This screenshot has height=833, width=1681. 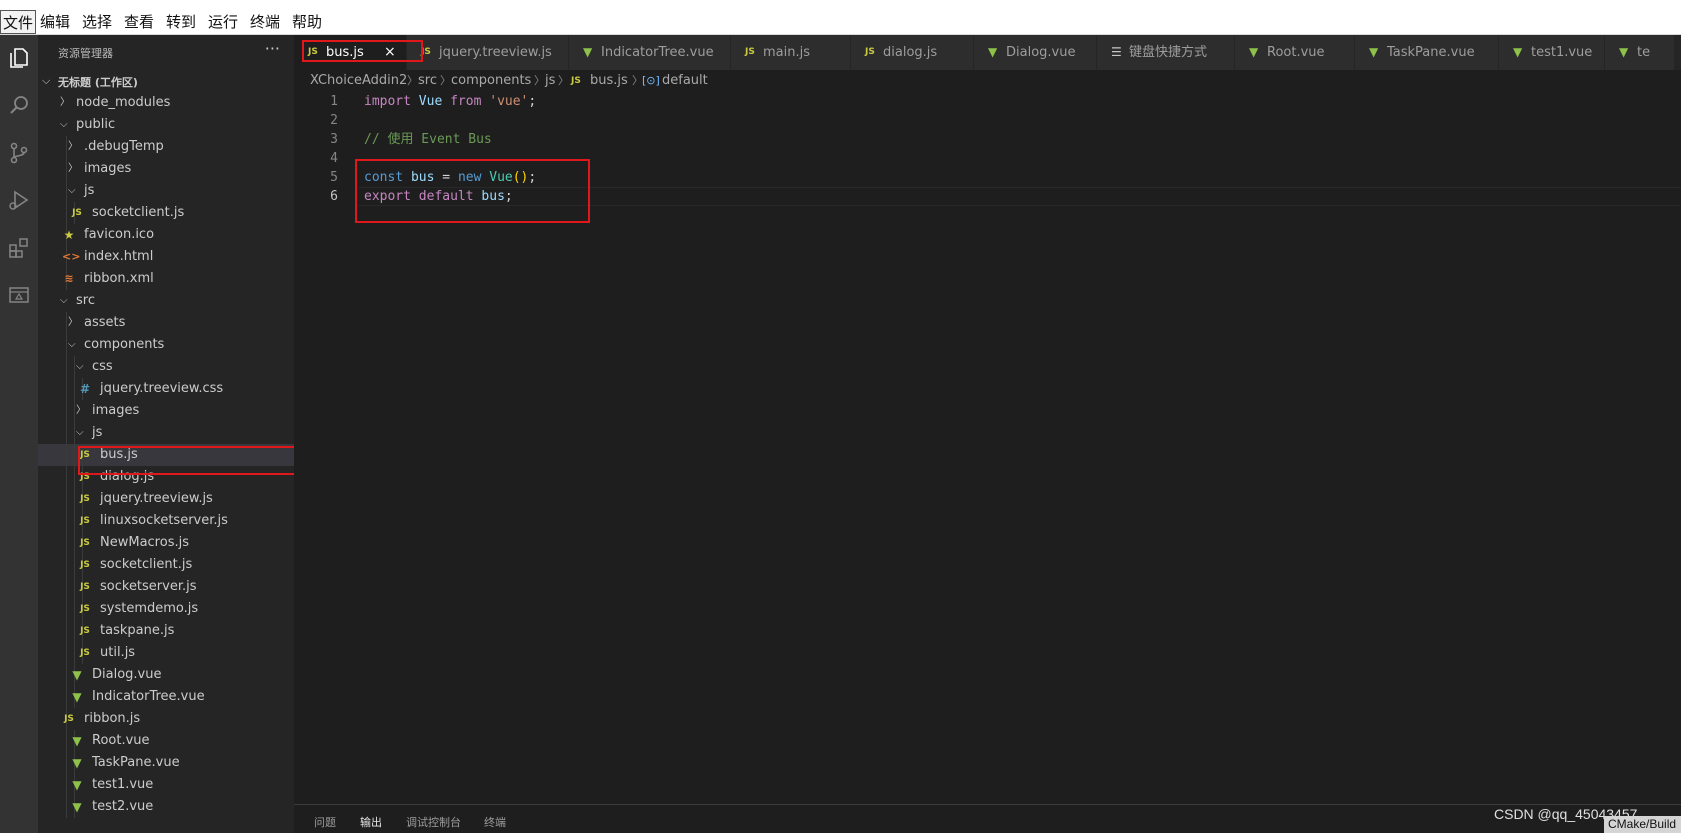 I want to click on tree-file: JS jquery.treeview.js, so click(x=166, y=499).